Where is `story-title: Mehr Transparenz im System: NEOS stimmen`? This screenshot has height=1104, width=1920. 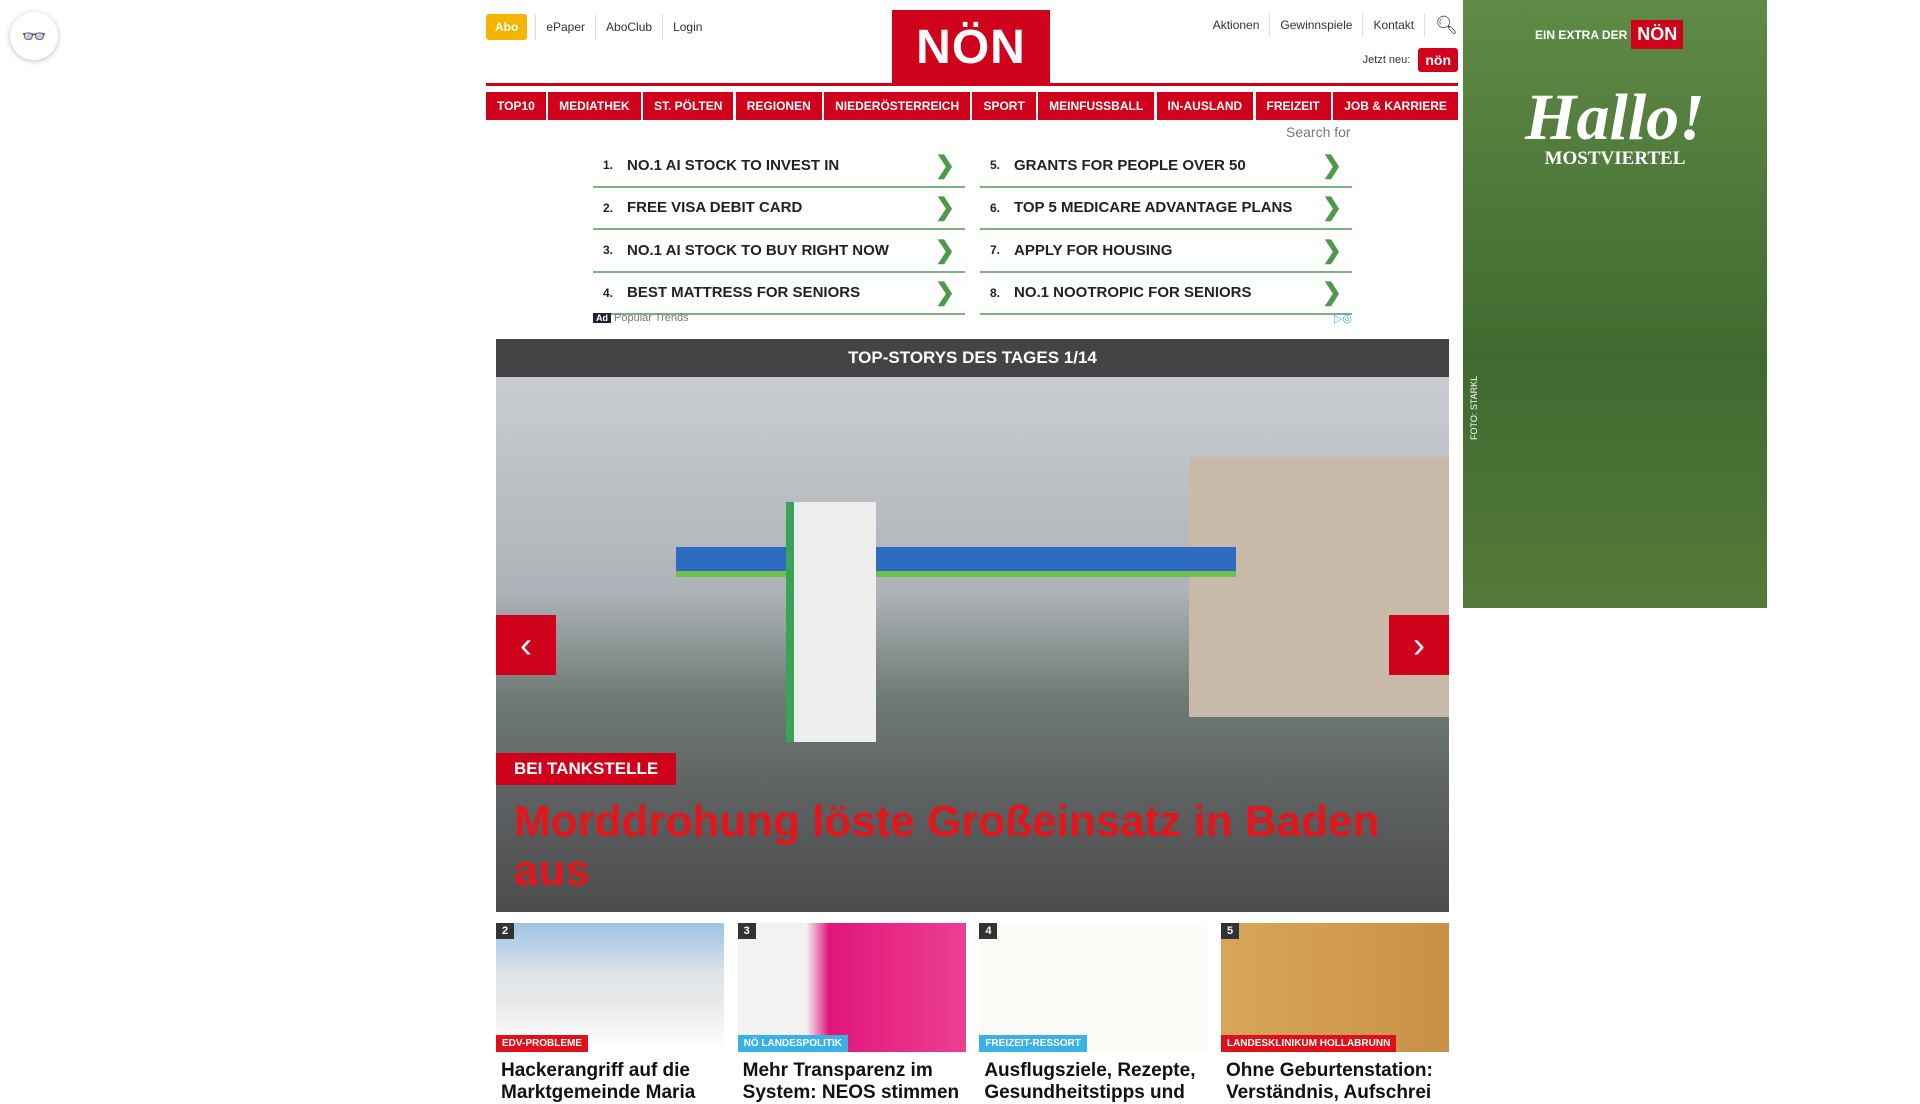
story-title: Mehr Transparenz im System: NEOS stimmen is located at coordinates (852, 1082).